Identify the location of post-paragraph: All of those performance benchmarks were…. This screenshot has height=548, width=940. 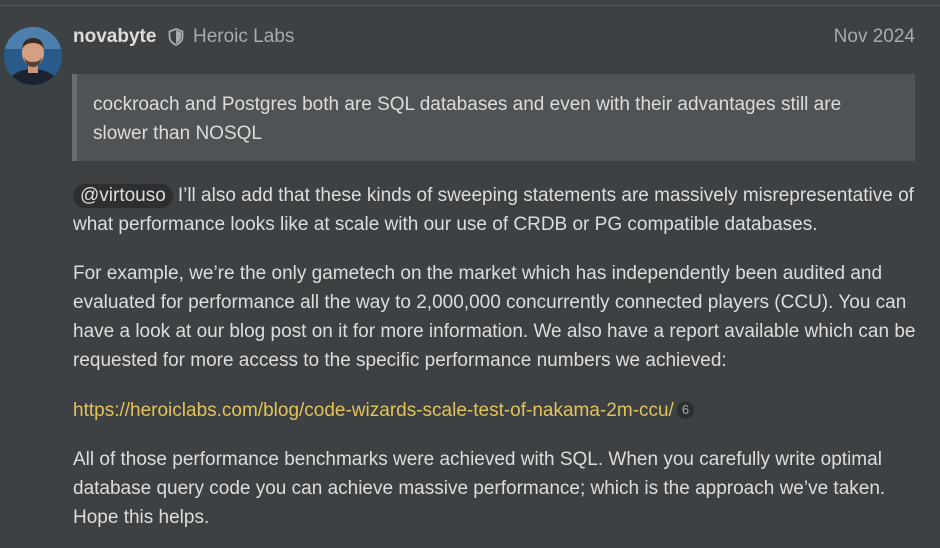
(479, 488).